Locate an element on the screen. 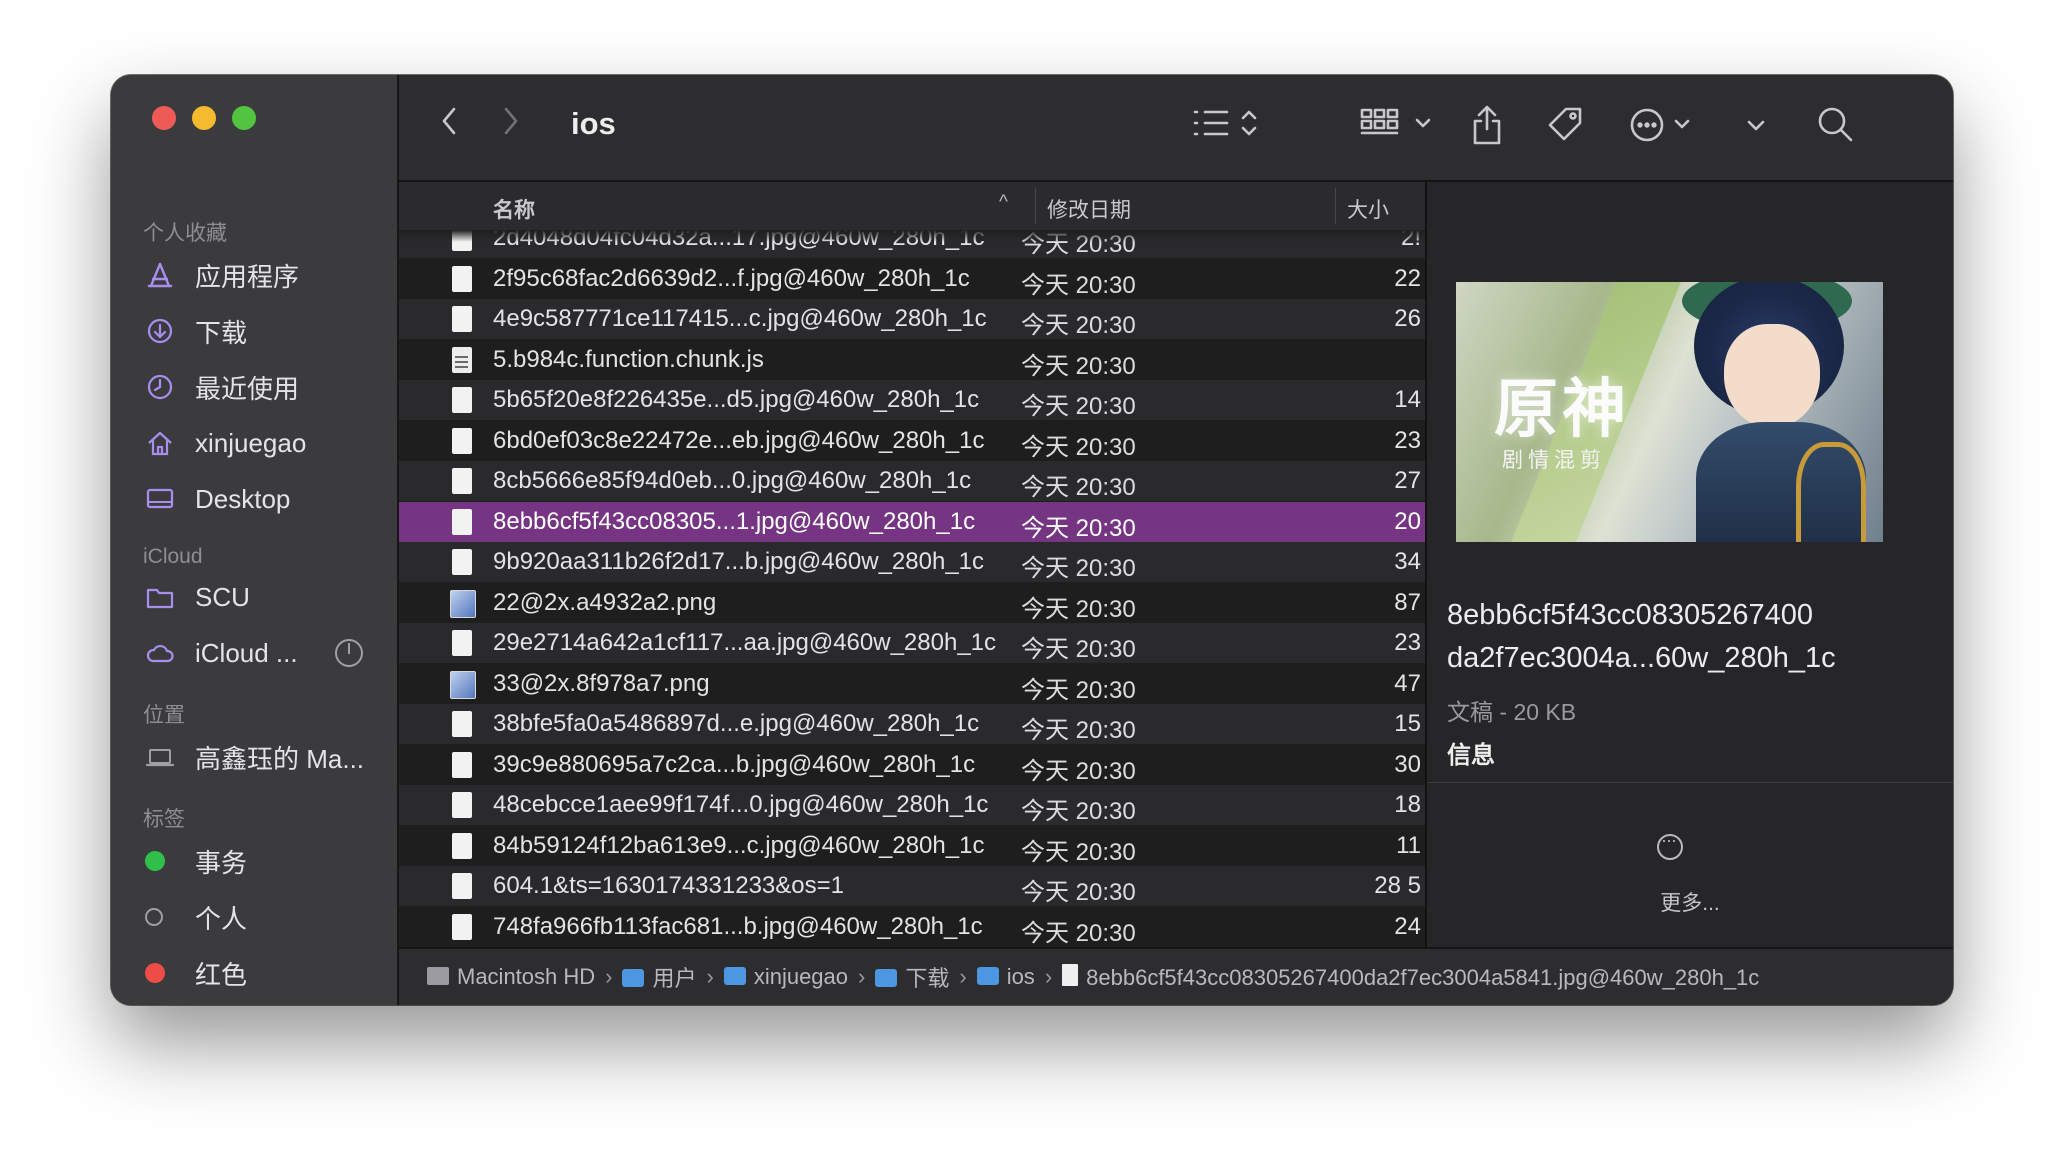 This screenshot has height=1152, width=2064. close-window-button is located at coordinates (164, 118).